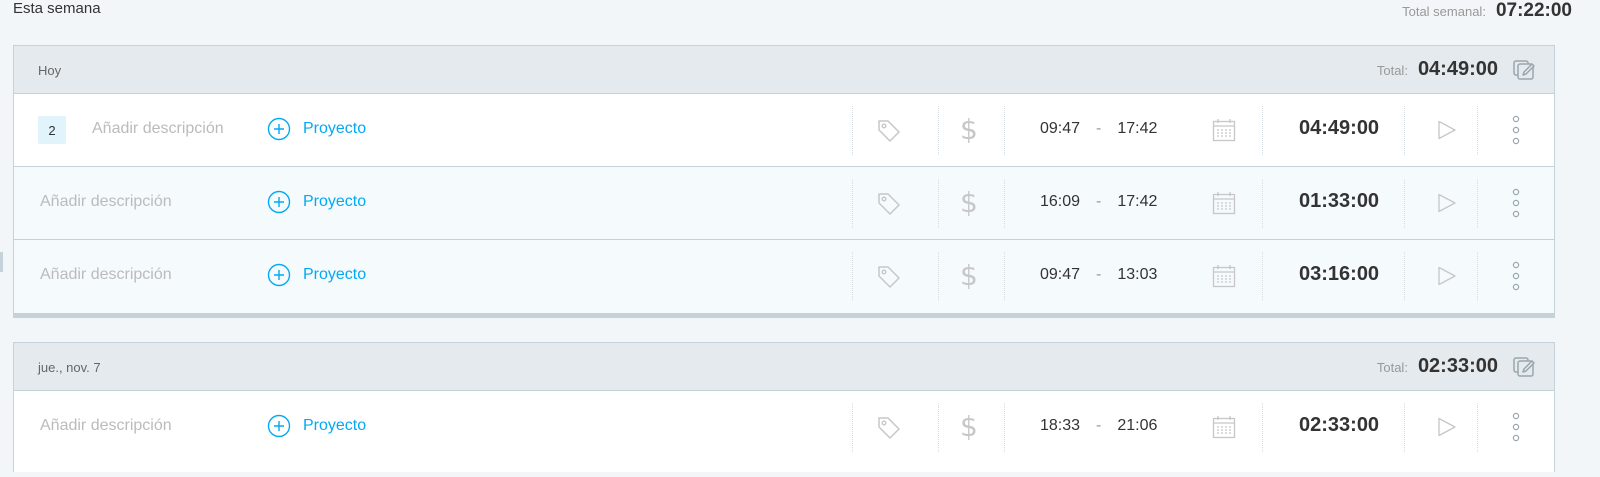 Image resolution: width=1600 pixels, height=477 pixels. I want to click on week-title: Esta semana, so click(57, 8).